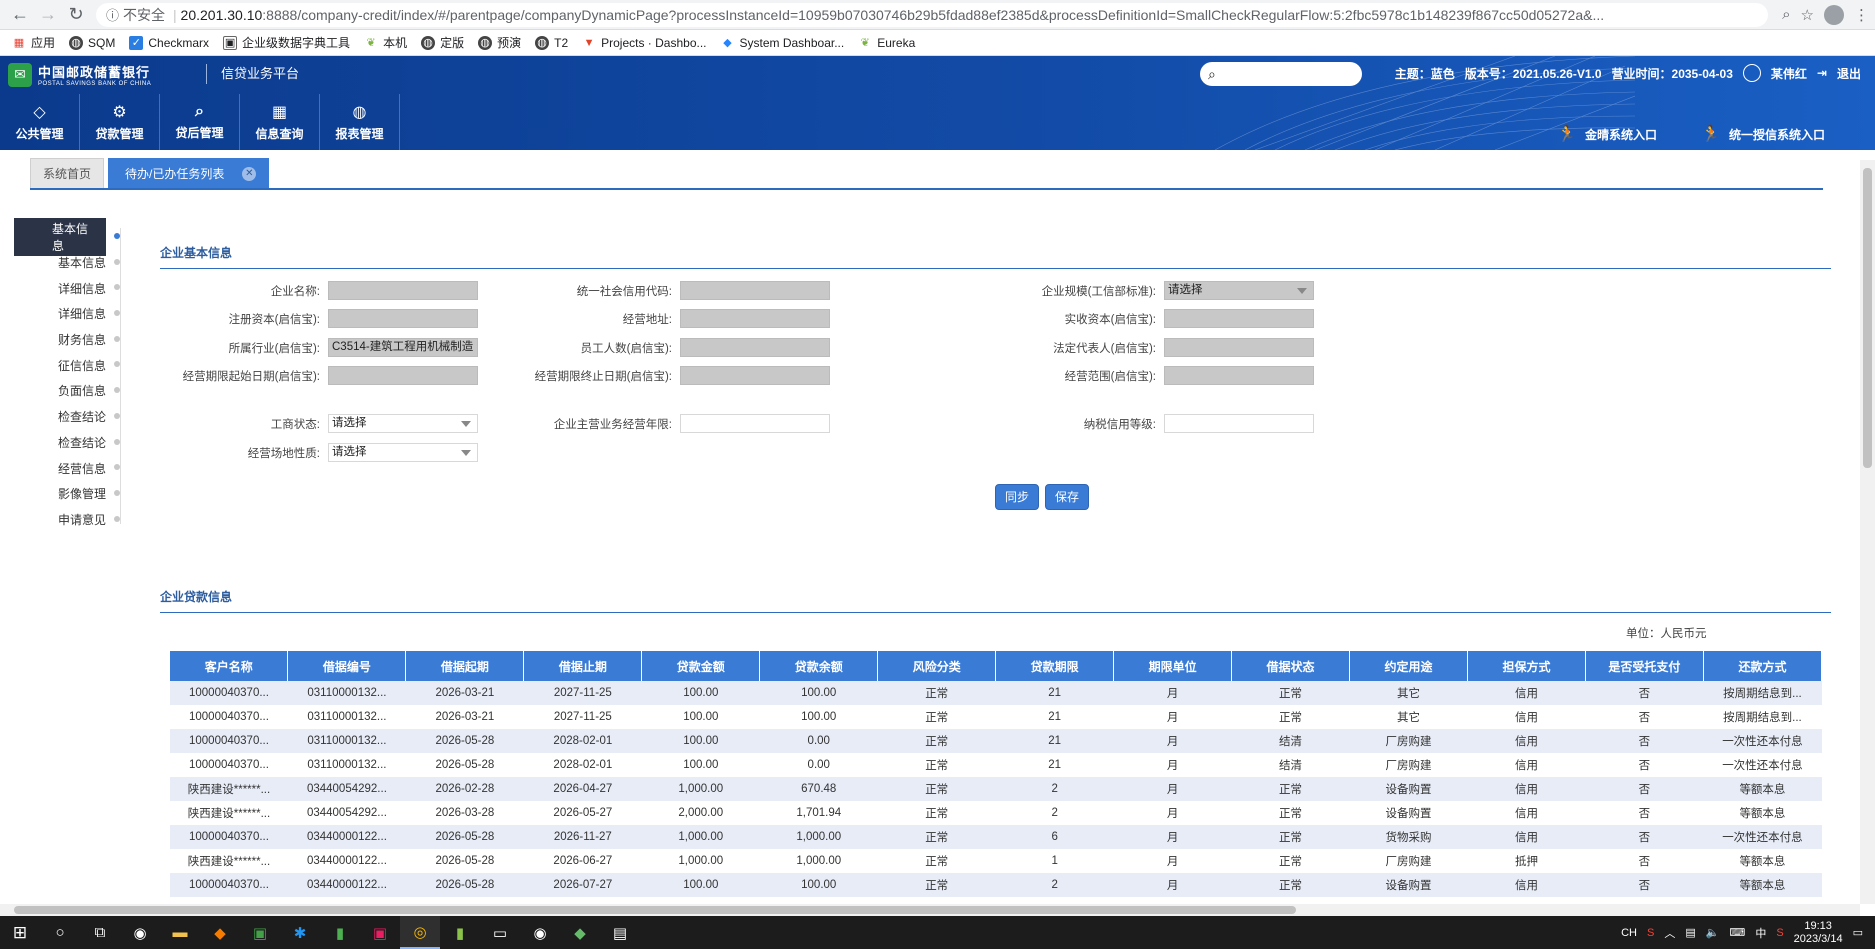 Image resolution: width=1875 pixels, height=949 pixels. Describe the element at coordinates (1807, 15) in the screenshot. I see `bookmark-star-icon: ☆` at that location.